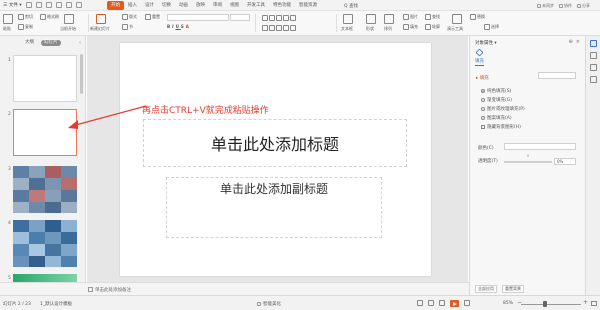 This screenshot has width=600, height=310. What do you see at coordinates (25, 17) in the screenshot?
I see `cut-button: 剪切` at bounding box center [25, 17].